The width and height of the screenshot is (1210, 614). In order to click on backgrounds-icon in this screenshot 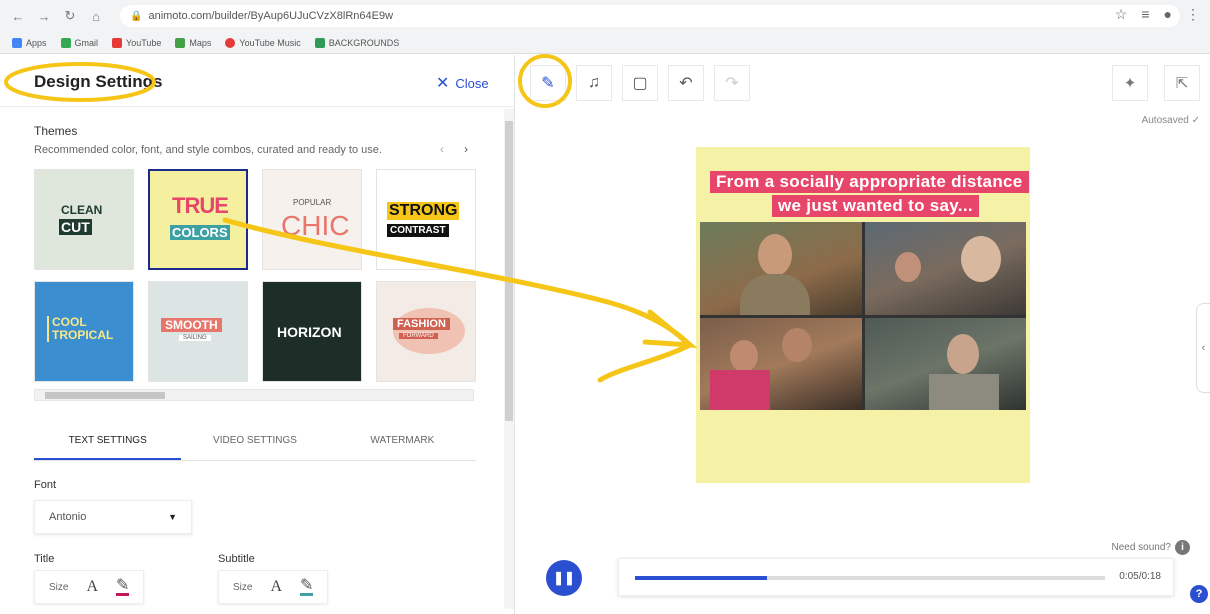, I will do `click(319, 42)`.